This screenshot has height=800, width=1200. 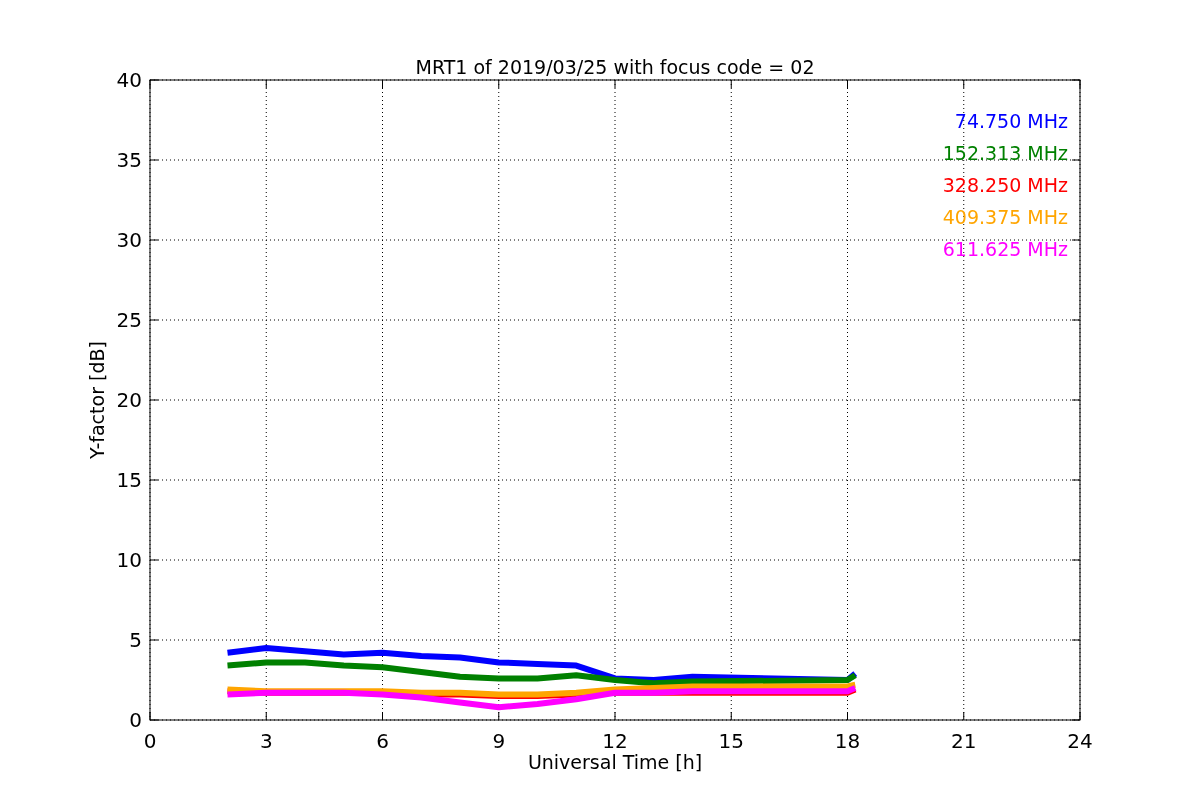 What do you see at coordinates (499, 741) in the screenshot?
I see `x-tick-label: 9` at bounding box center [499, 741].